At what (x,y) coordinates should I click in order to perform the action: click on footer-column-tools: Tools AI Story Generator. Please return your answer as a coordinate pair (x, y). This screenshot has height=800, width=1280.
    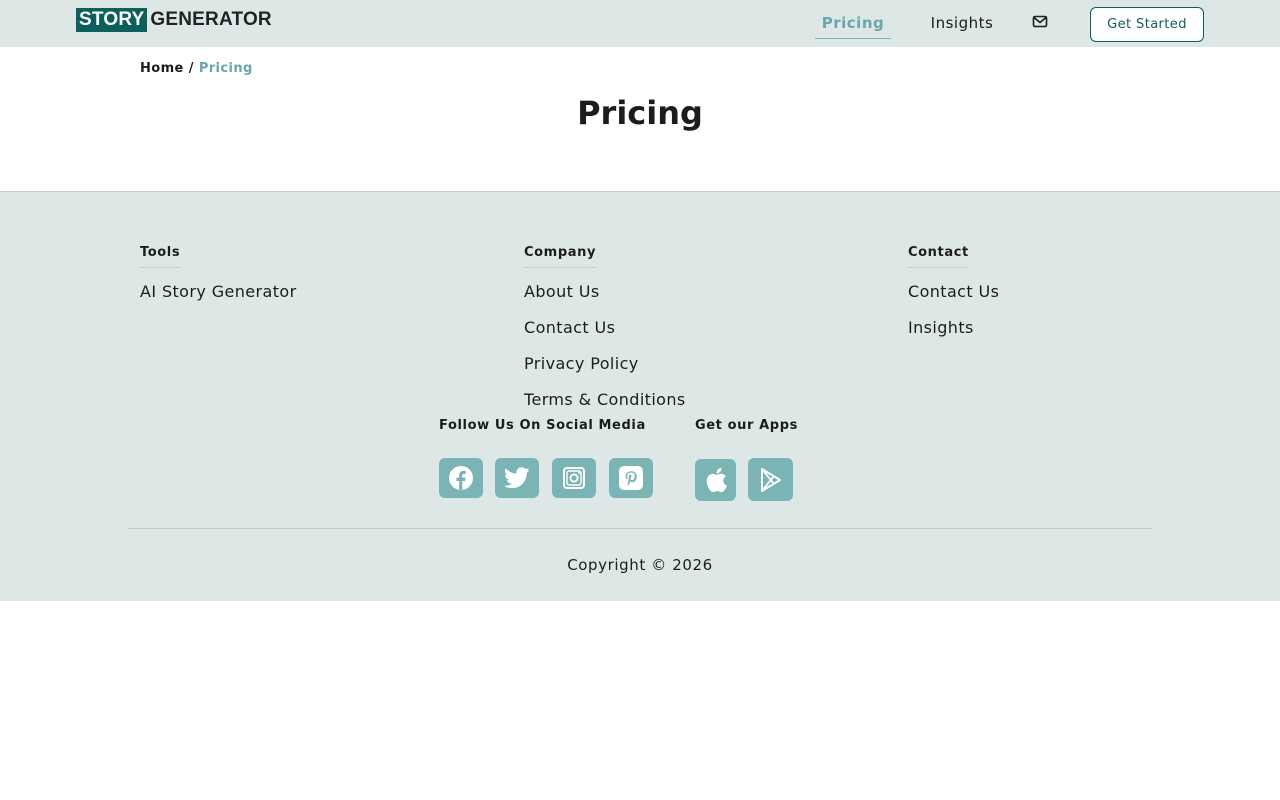
    Looking at the image, I should click on (218, 275).